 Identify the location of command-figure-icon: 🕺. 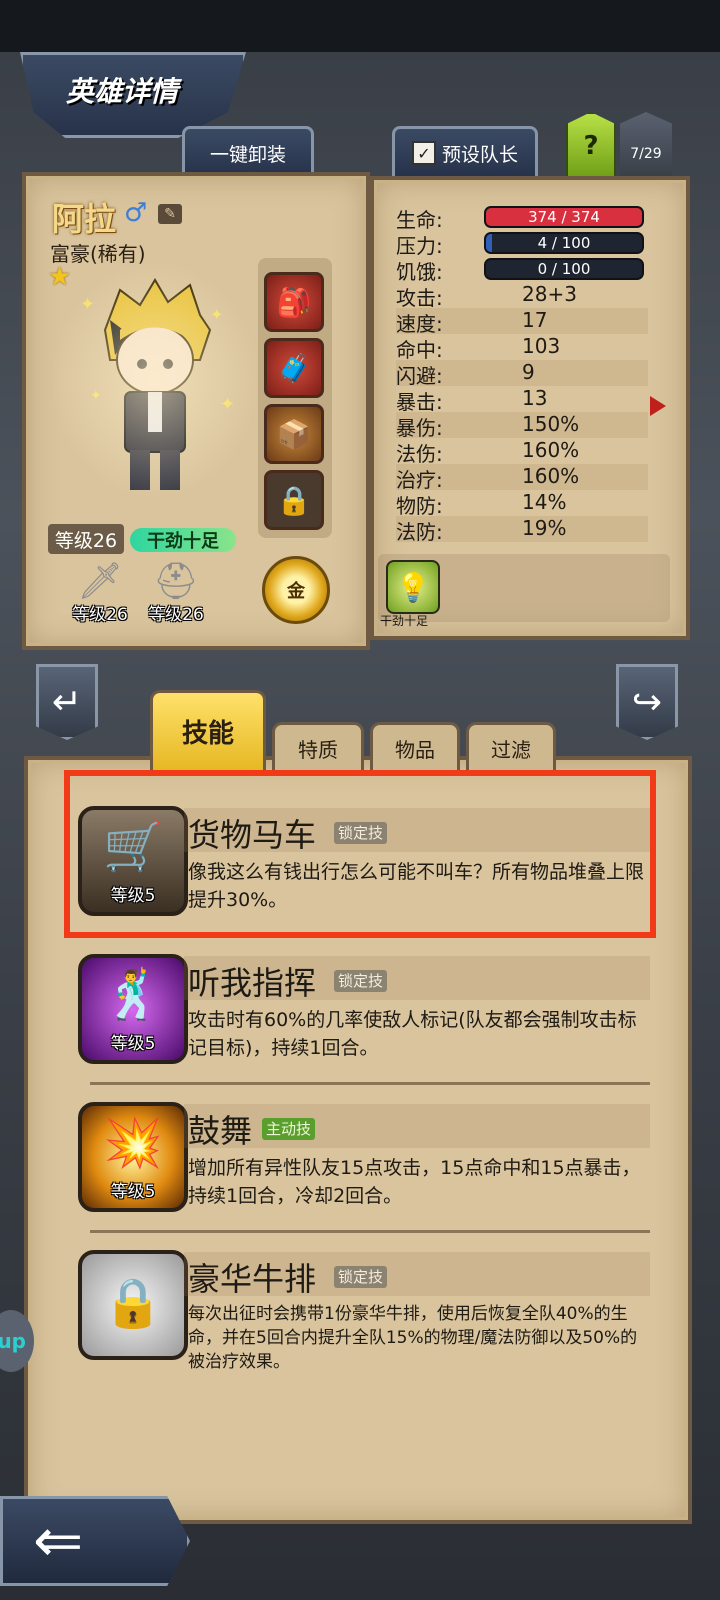
(133, 995).